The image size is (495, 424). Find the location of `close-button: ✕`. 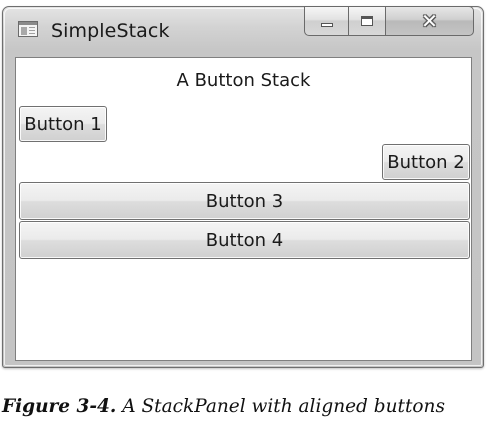

close-button: ✕ is located at coordinates (430, 21).